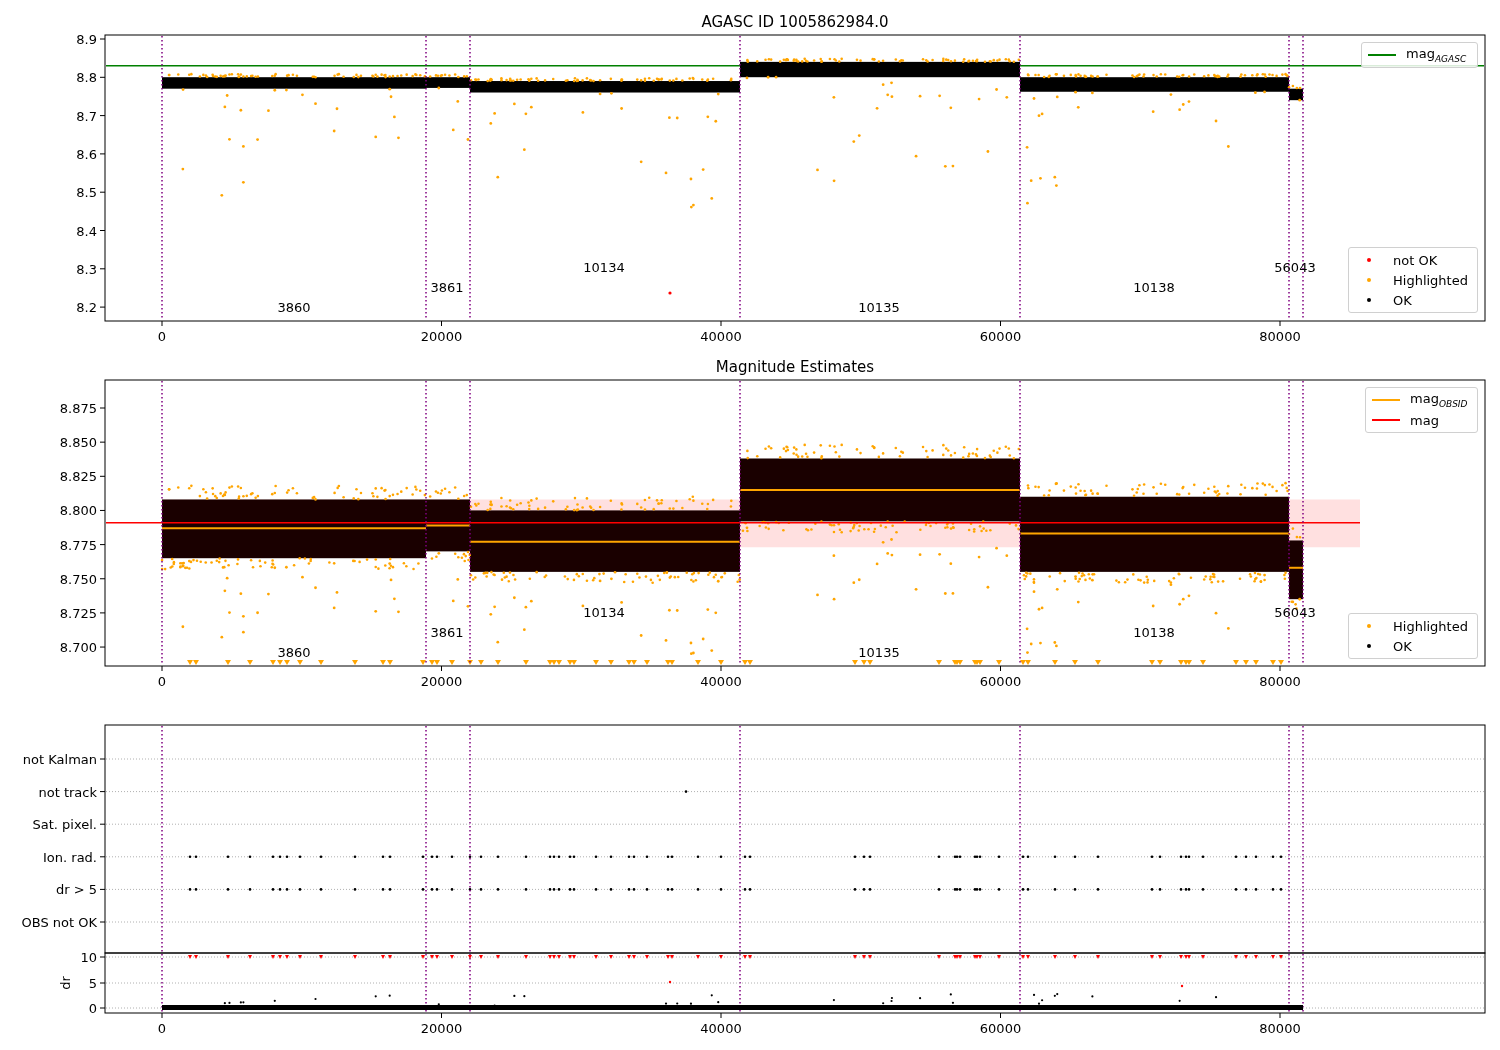 Image resolution: width=1500 pixels, height=1050 pixels. What do you see at coordinates (70, 857) in the screenshot?
I see `axis-tick-label: Ion. rad.` at bounding box center [70, 857].